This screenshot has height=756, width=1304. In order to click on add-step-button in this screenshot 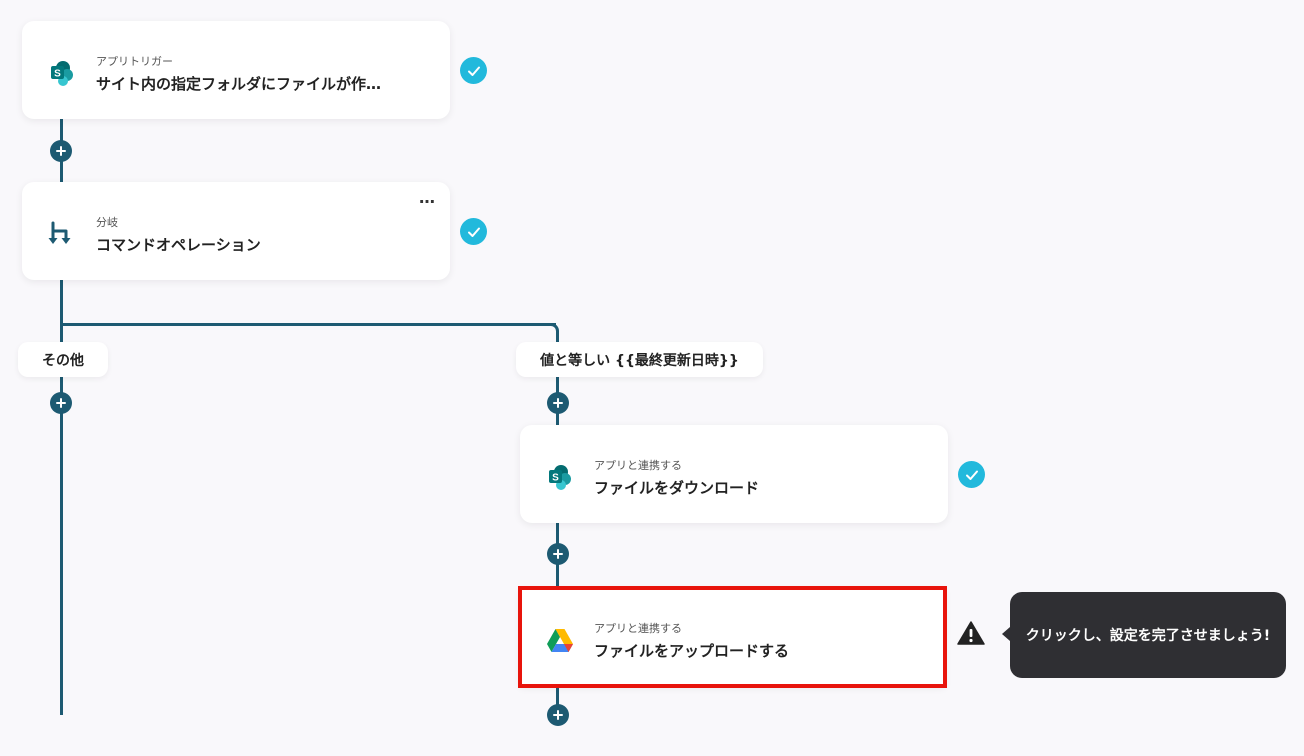, I will do `click(61, 151)`.